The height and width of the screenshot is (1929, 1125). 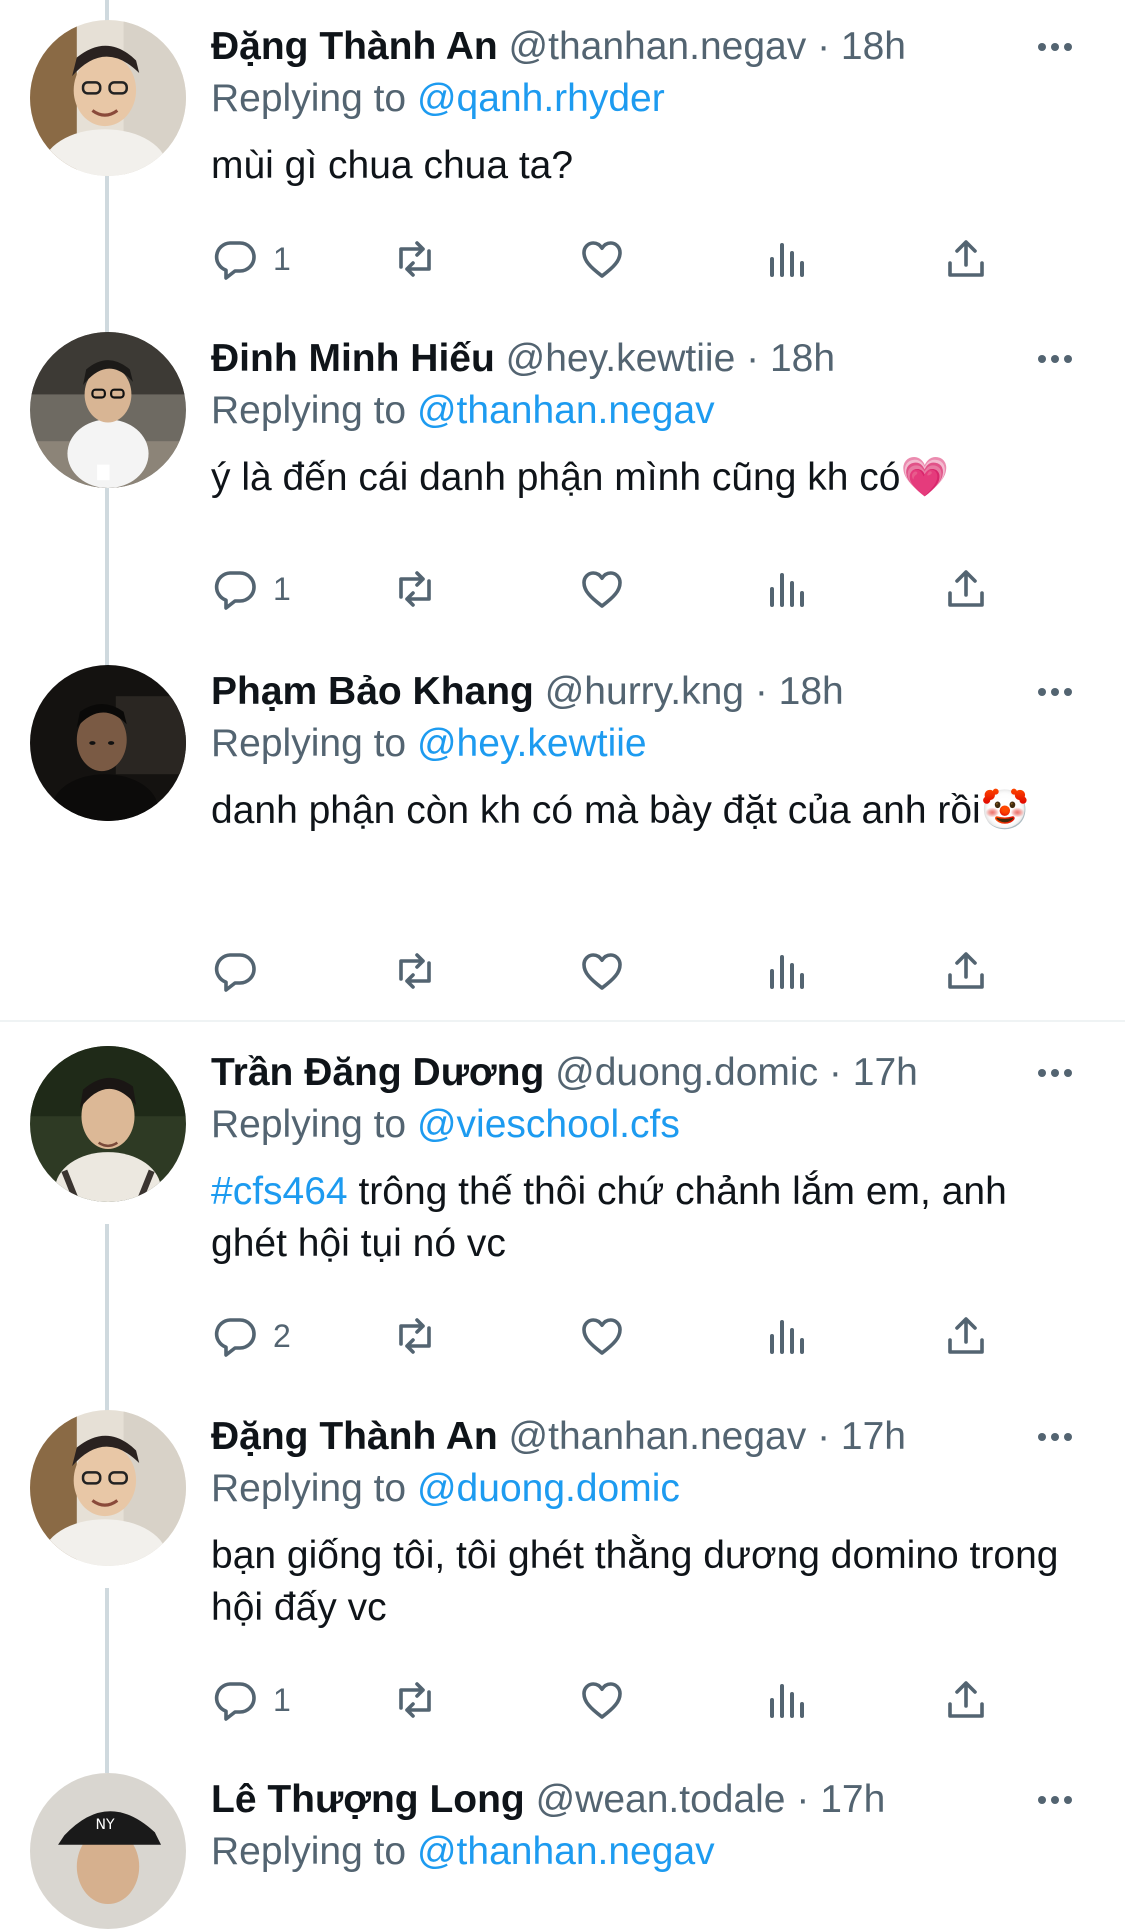 I want to click on tweet-text: ý là đến cái danh phận mình cũng kh có💗, so click(x=646, y=478).